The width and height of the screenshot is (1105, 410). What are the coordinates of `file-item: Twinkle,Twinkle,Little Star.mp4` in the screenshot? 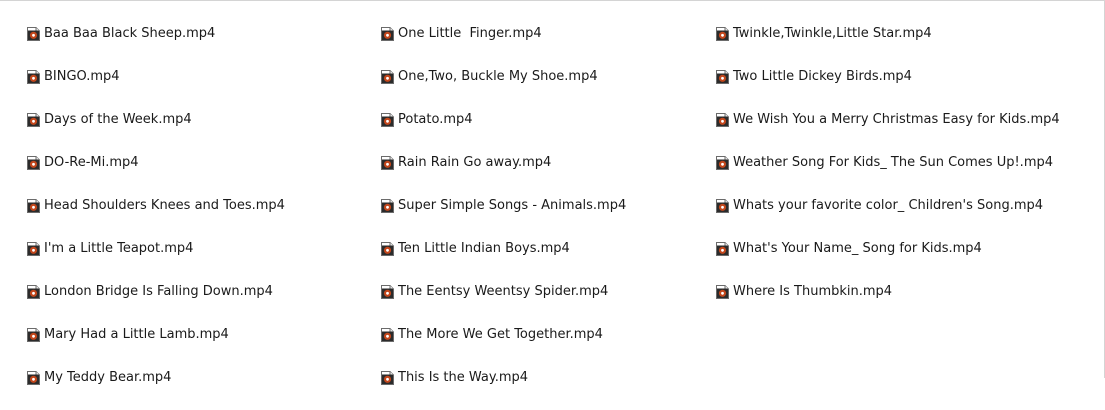 It's located at (888, 33).